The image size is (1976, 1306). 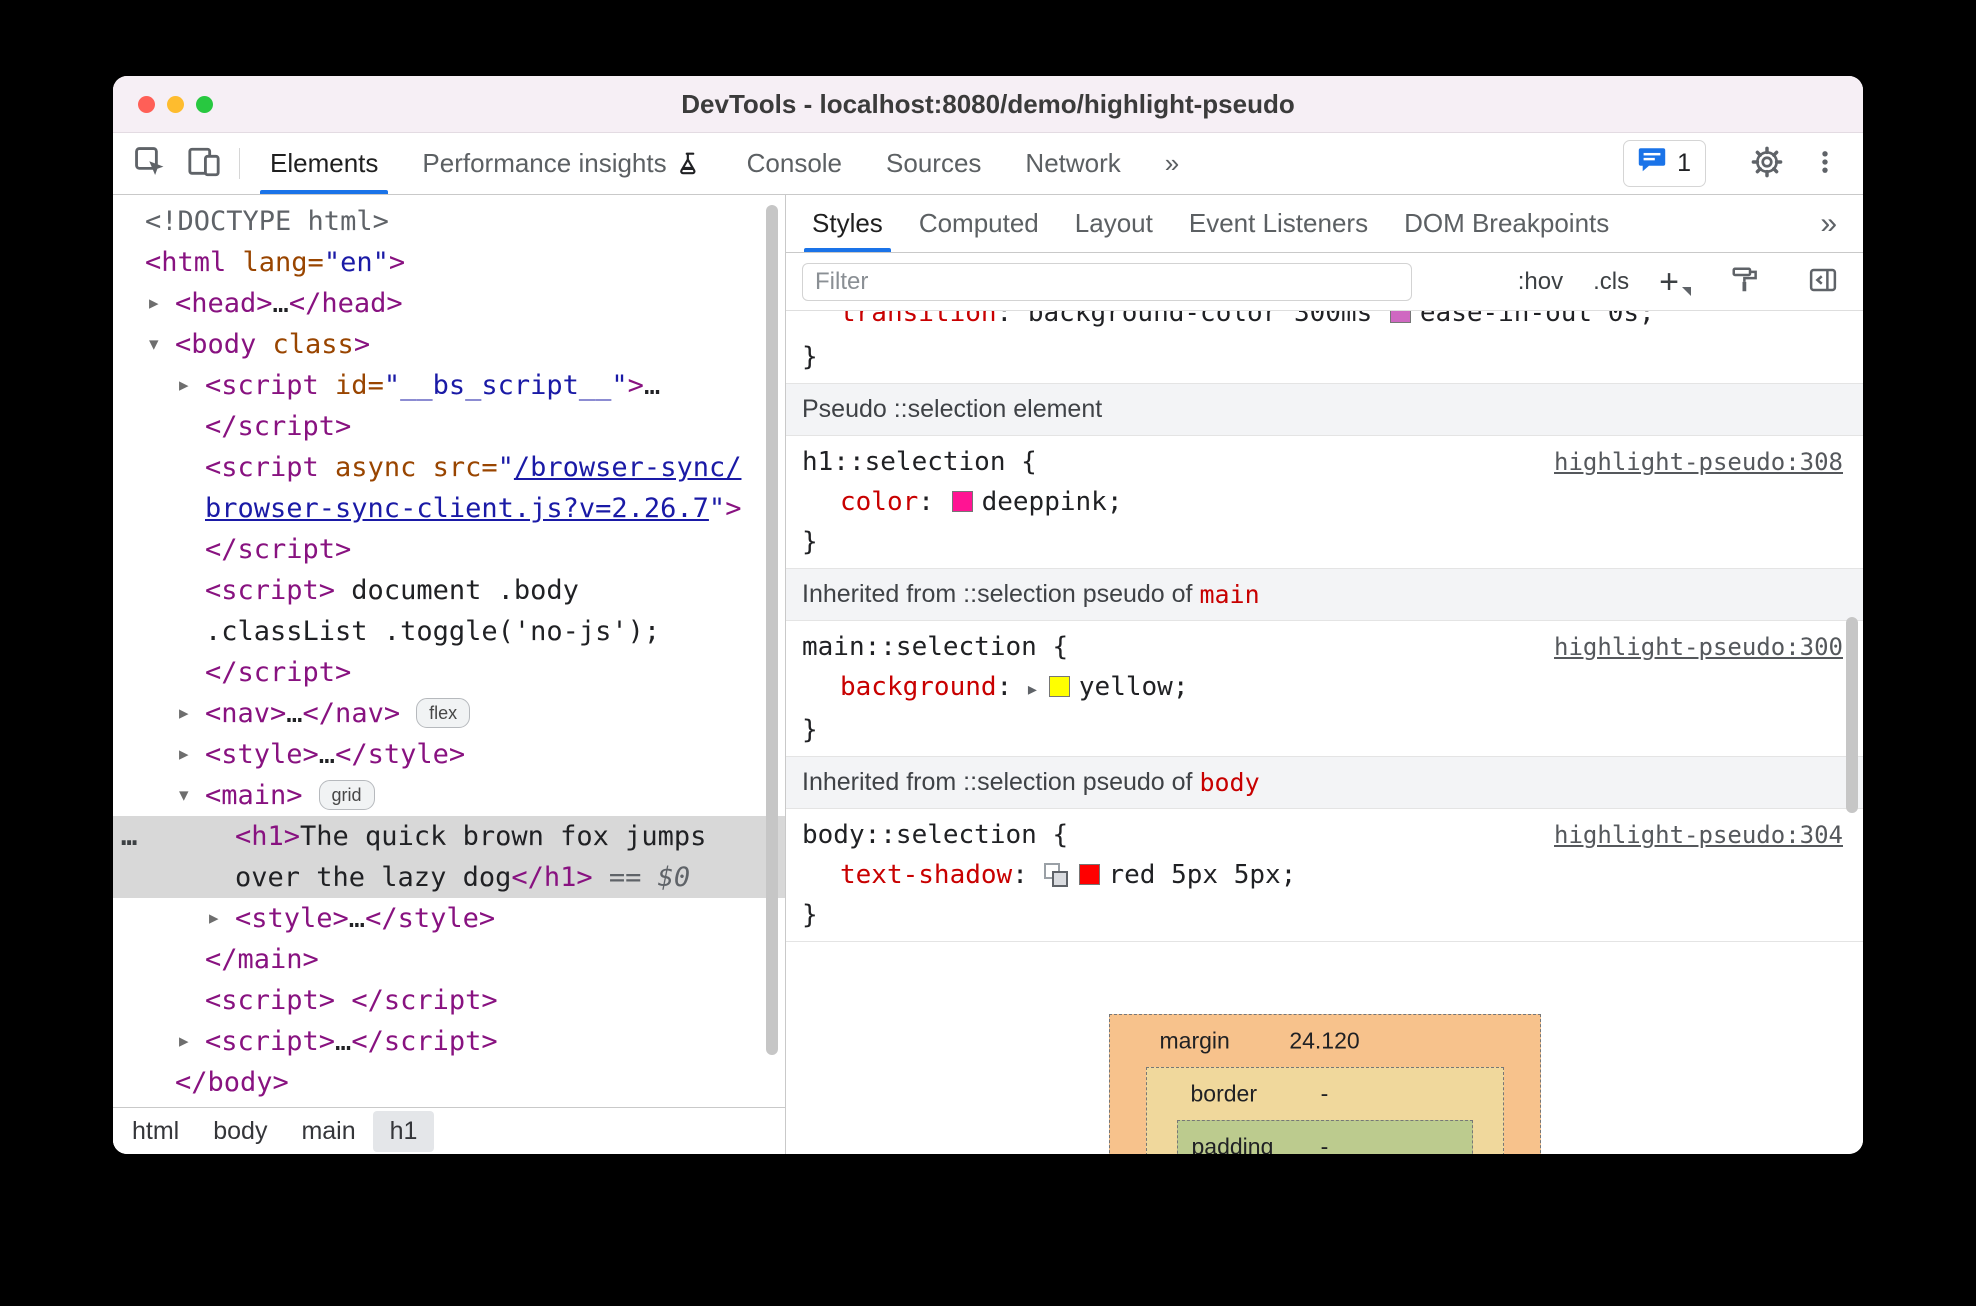 What do you see at coordinates (1767, 164) in the screenshot?
I see `settings-button` at bounding box center [1767, 164].